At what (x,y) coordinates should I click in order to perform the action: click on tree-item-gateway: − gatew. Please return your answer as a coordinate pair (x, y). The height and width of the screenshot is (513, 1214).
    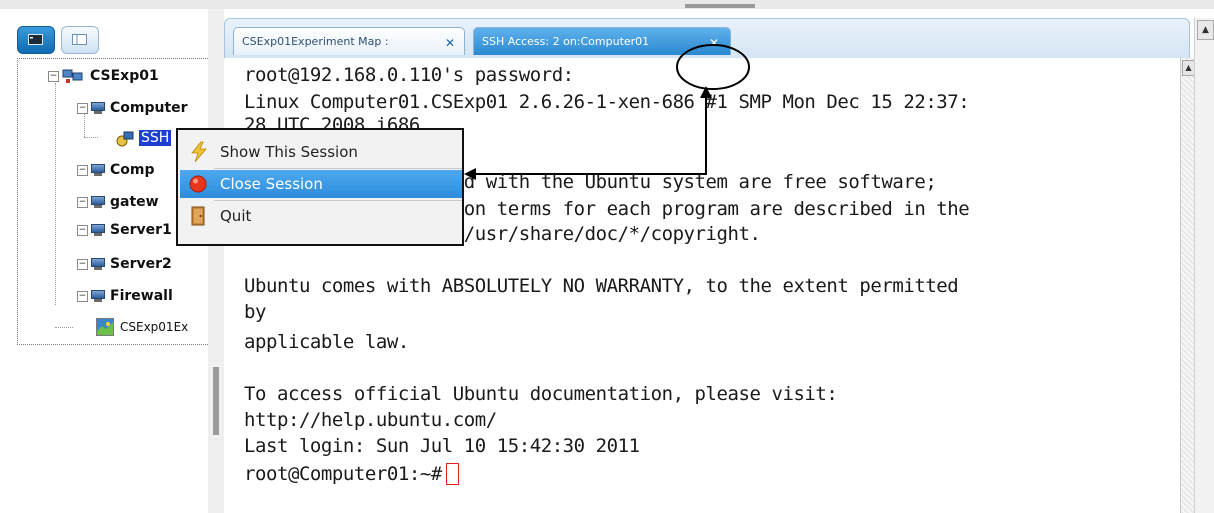
    Looking at the image, I should click on (118, 202).